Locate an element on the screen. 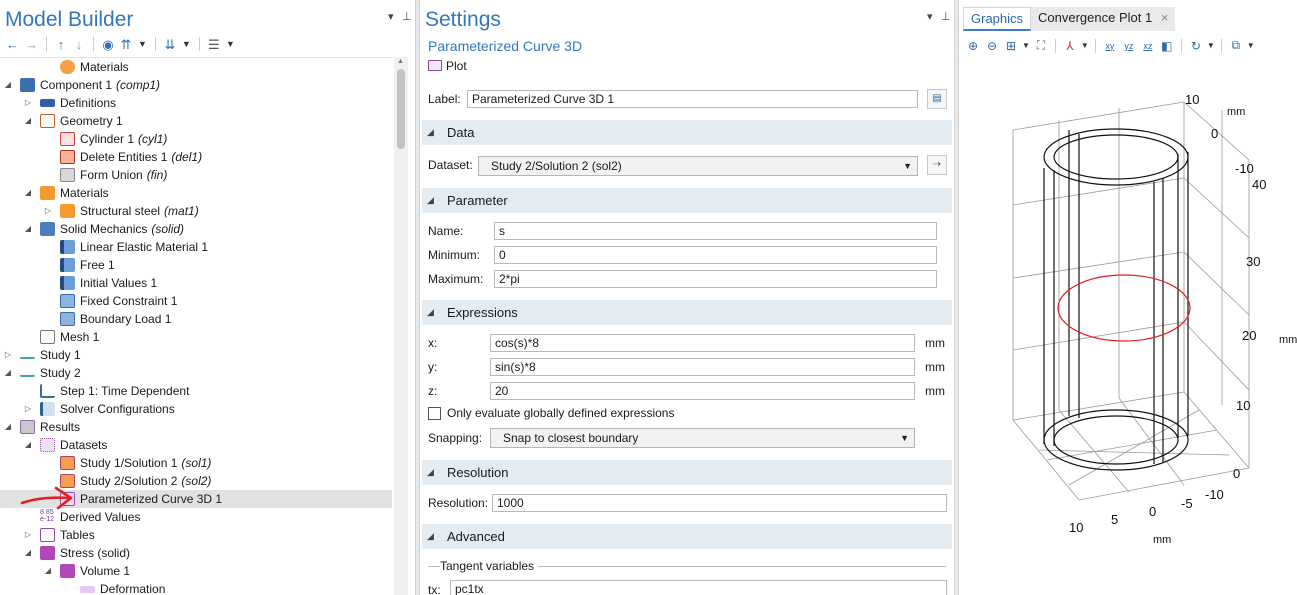  section-expressions: ◢ Expressions is located at coordinates (687, 312).